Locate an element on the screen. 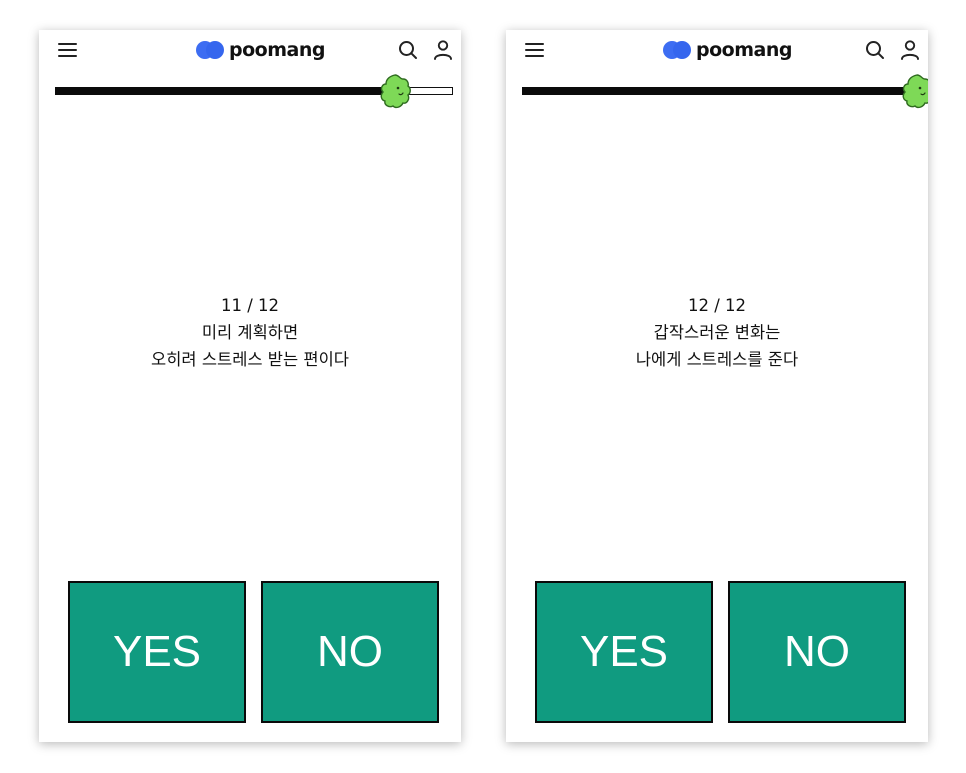  question-line-2: 오히려 스트레스 받는 편이다 is located at coordinates (250, 359).